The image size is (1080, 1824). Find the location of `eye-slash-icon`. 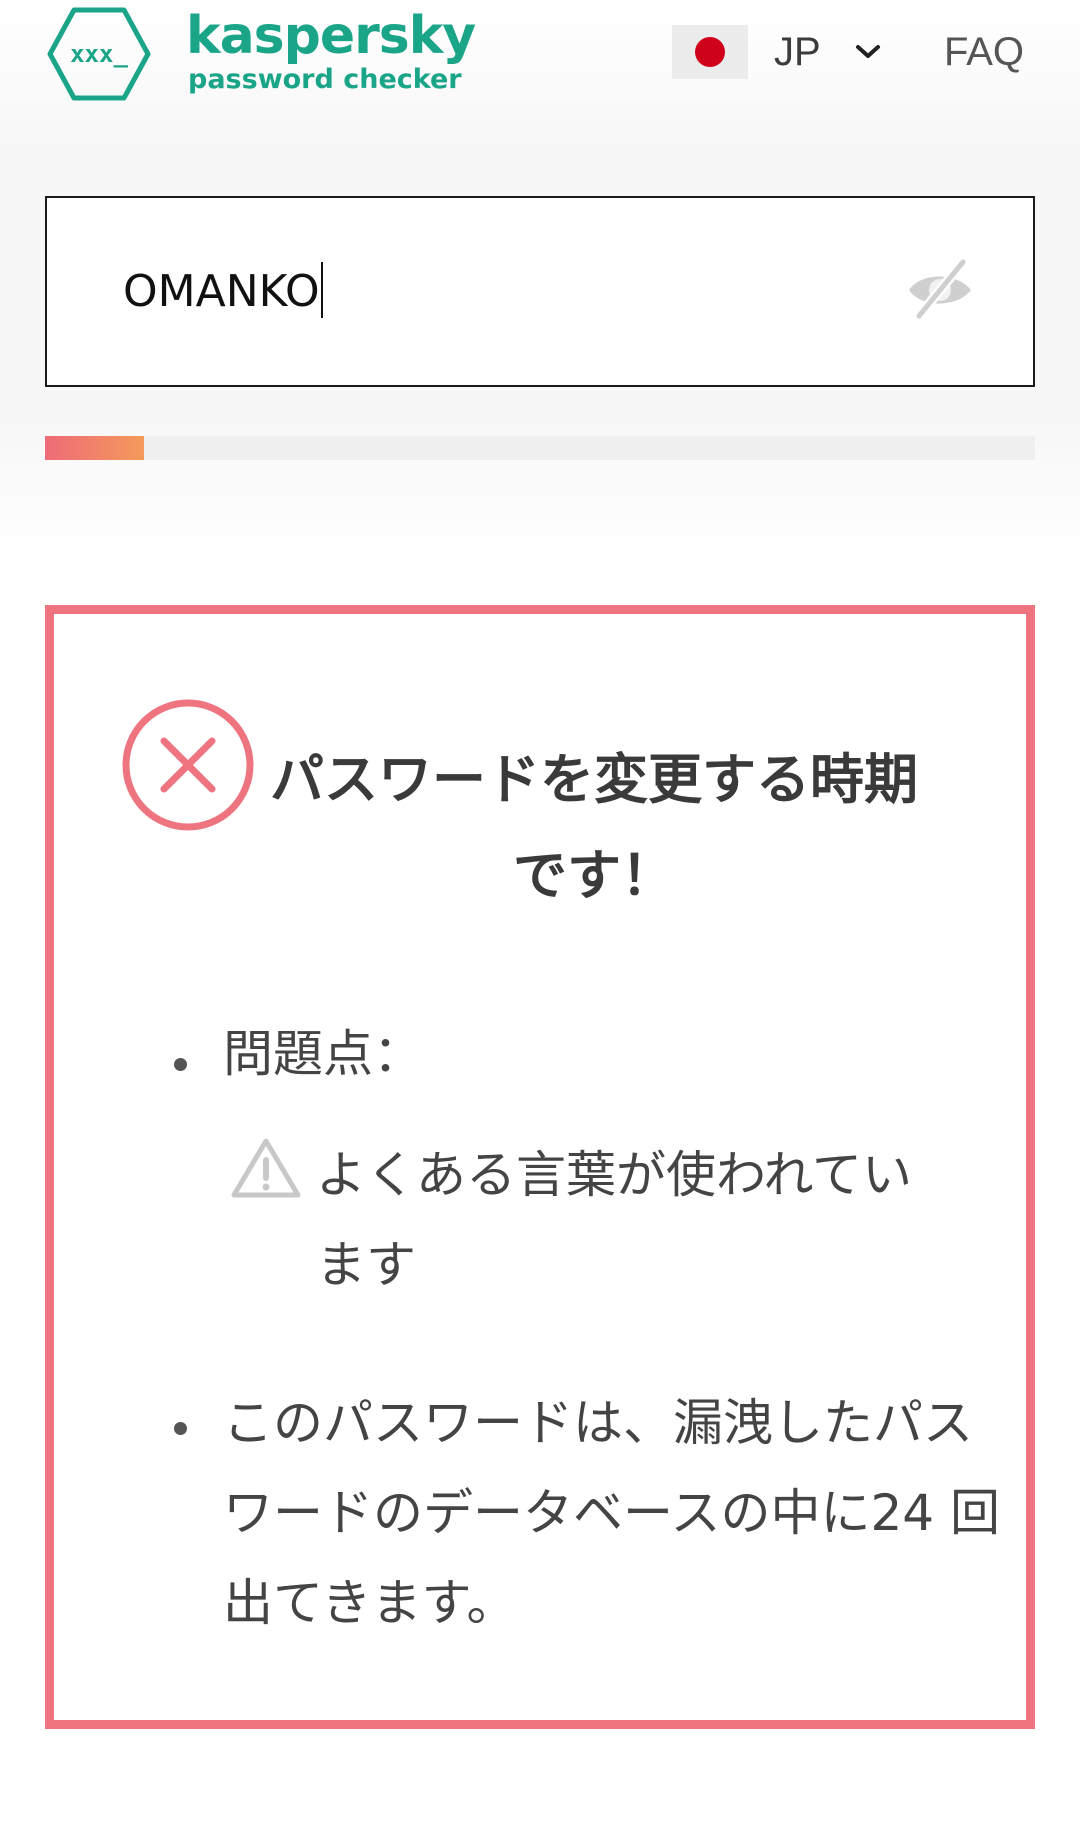

eye-slash-icon is located at coordinates (940, 289).